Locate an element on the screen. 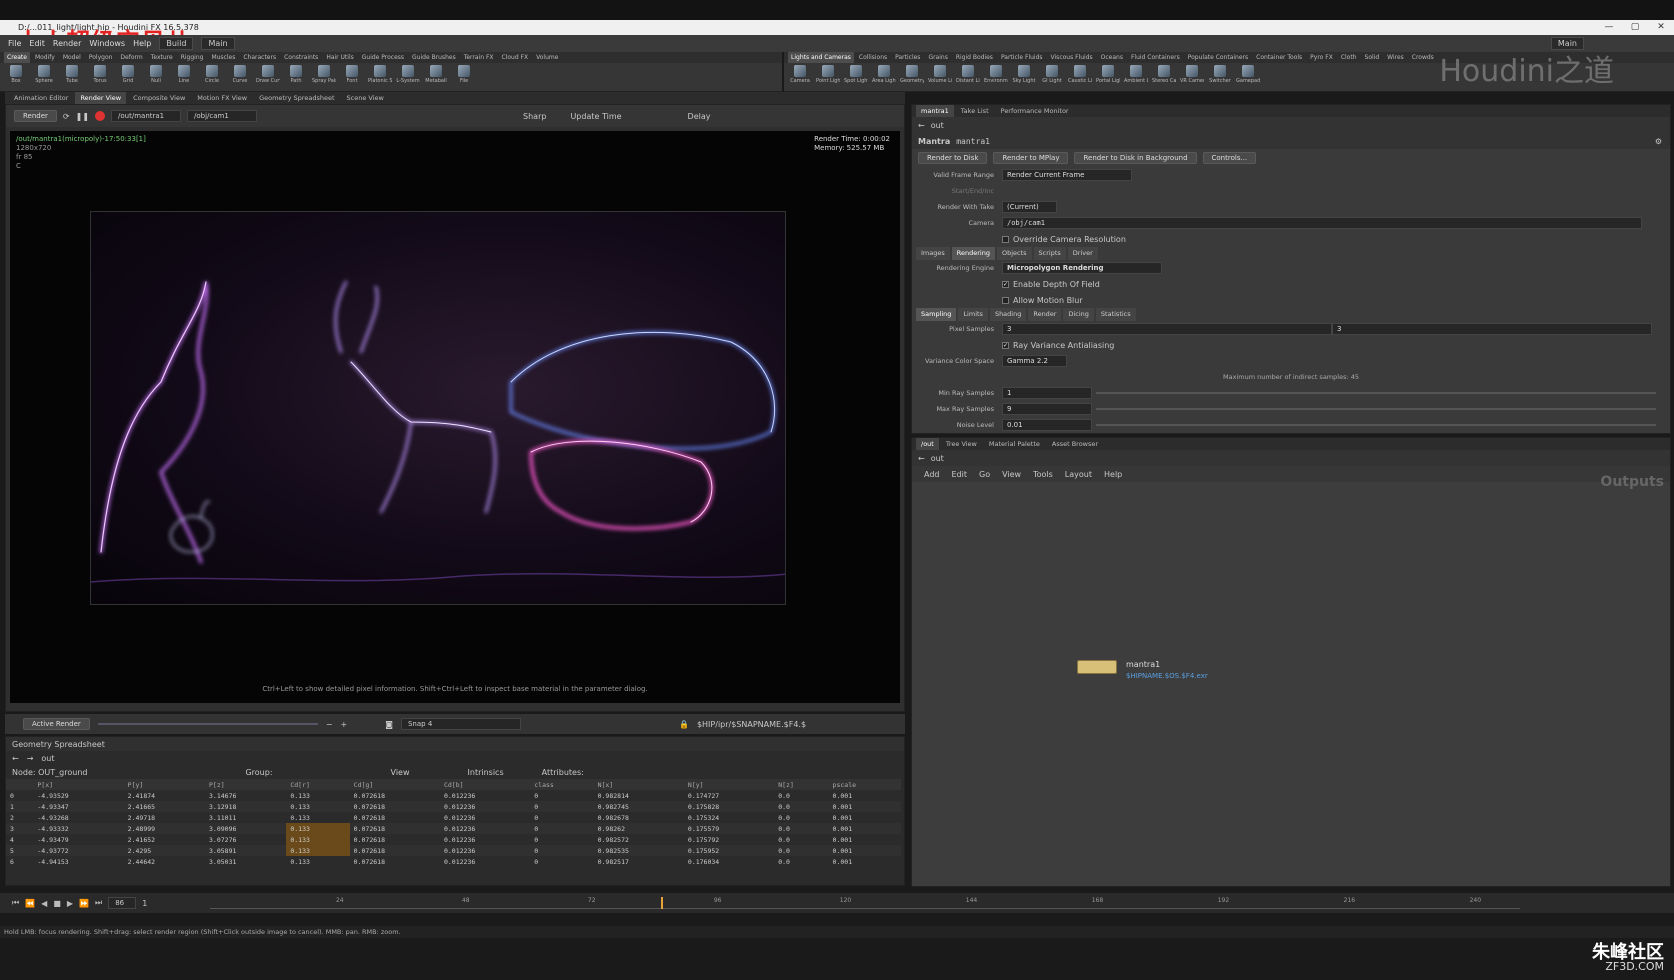 This screenshot has width=1674, height=980. tab-scene-view: Scene View is located at coordinates (365, 98).